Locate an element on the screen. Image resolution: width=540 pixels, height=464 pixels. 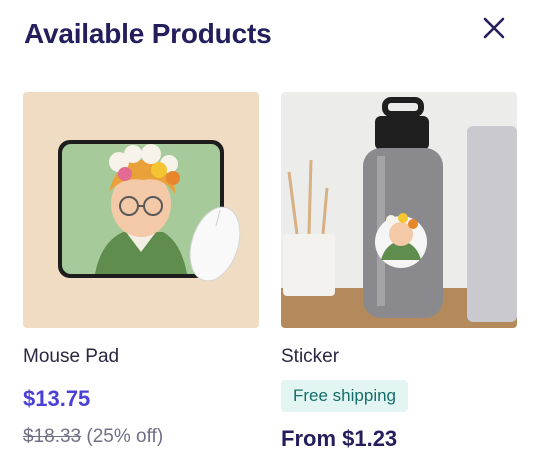
product-price-from: From $1.23 is located at coordinates (339, 438).